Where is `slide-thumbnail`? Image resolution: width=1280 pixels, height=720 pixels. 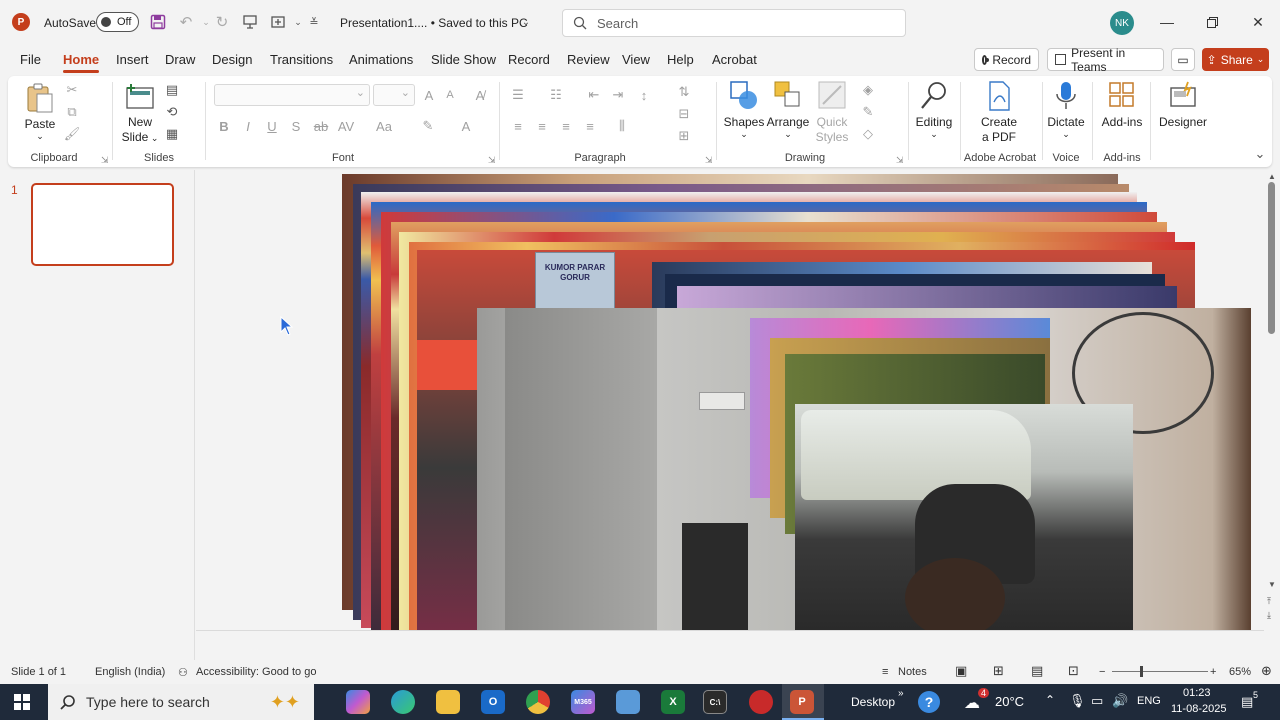 slide-thumbnail is located at coordinates (102, 224).